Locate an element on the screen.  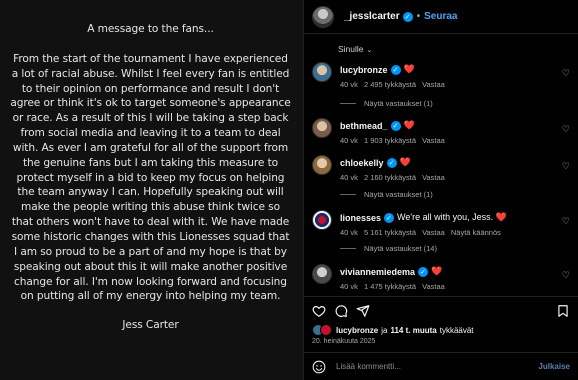
commenter-username: lucybronze is located at coordinates (364, 70).